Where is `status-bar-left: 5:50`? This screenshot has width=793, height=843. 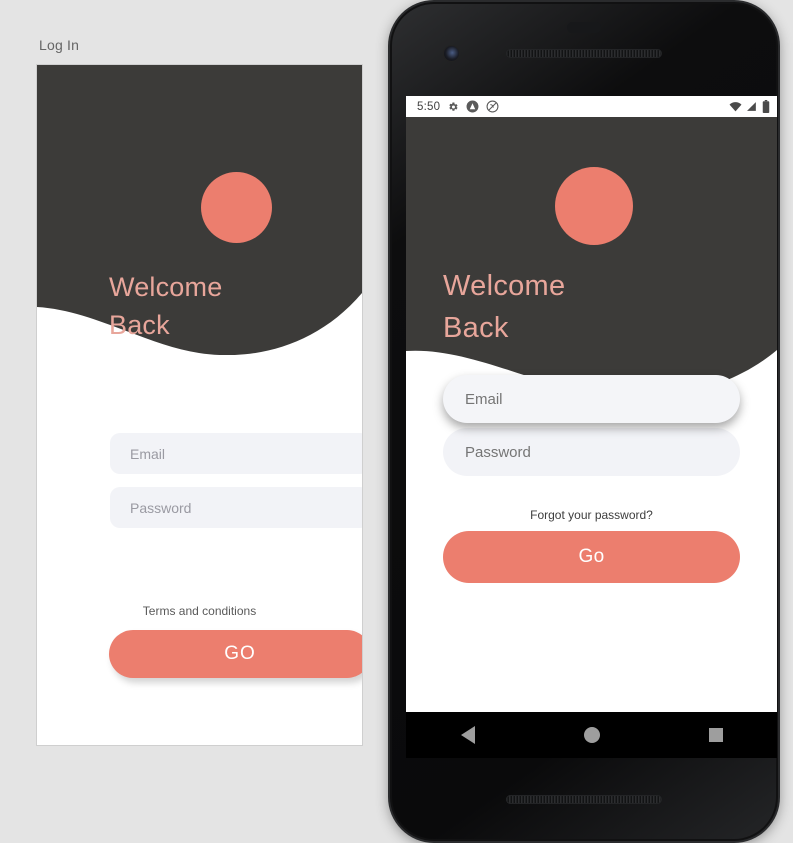 status-bar-left: 5:50 is located at coordinates (458, 106).